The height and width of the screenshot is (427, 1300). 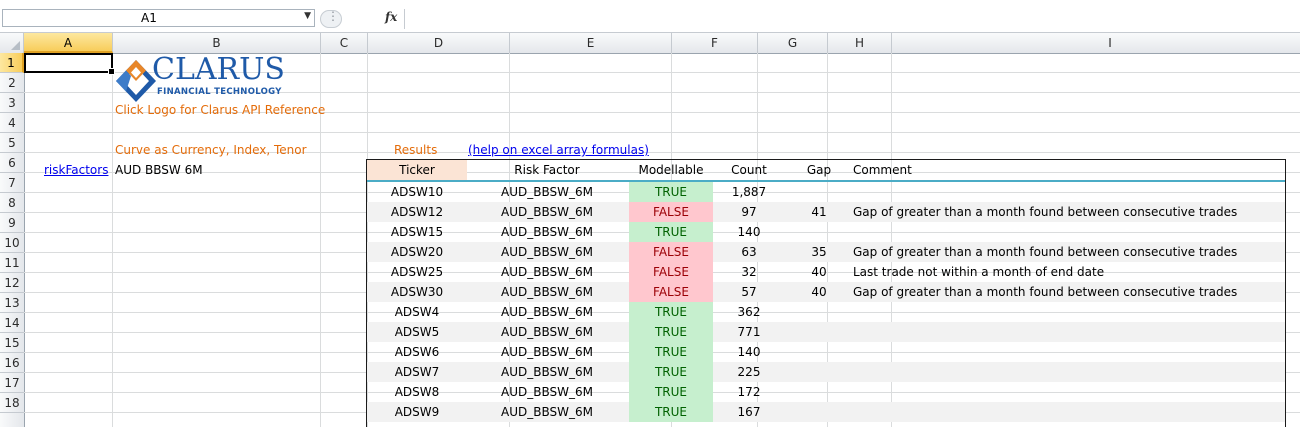 What do you see at coordinates (76, 170) in the screenshot?
I see `risk-factors-link: riskFactors` at bounding box center [76, 170].